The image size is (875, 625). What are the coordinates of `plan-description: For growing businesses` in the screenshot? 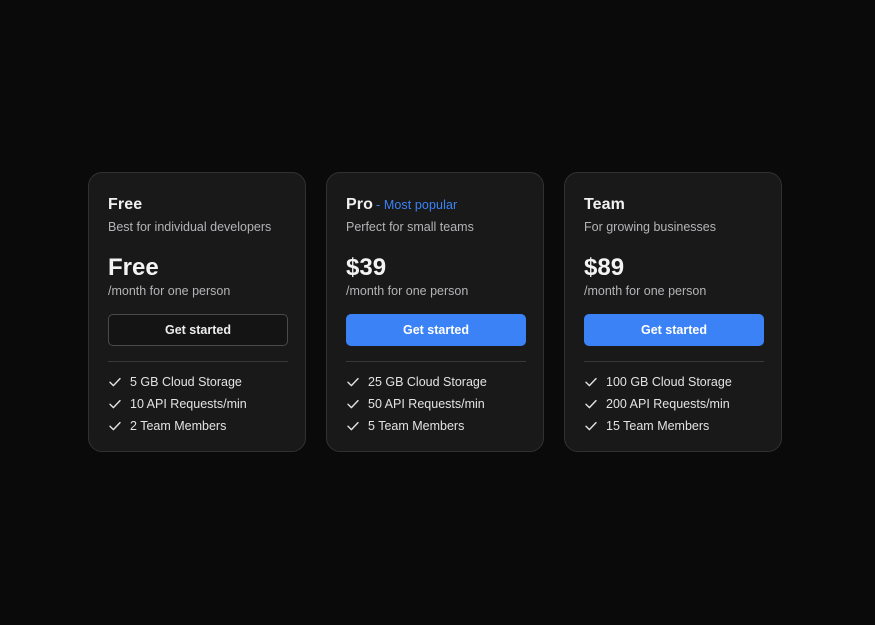 It's located at (650, 227).